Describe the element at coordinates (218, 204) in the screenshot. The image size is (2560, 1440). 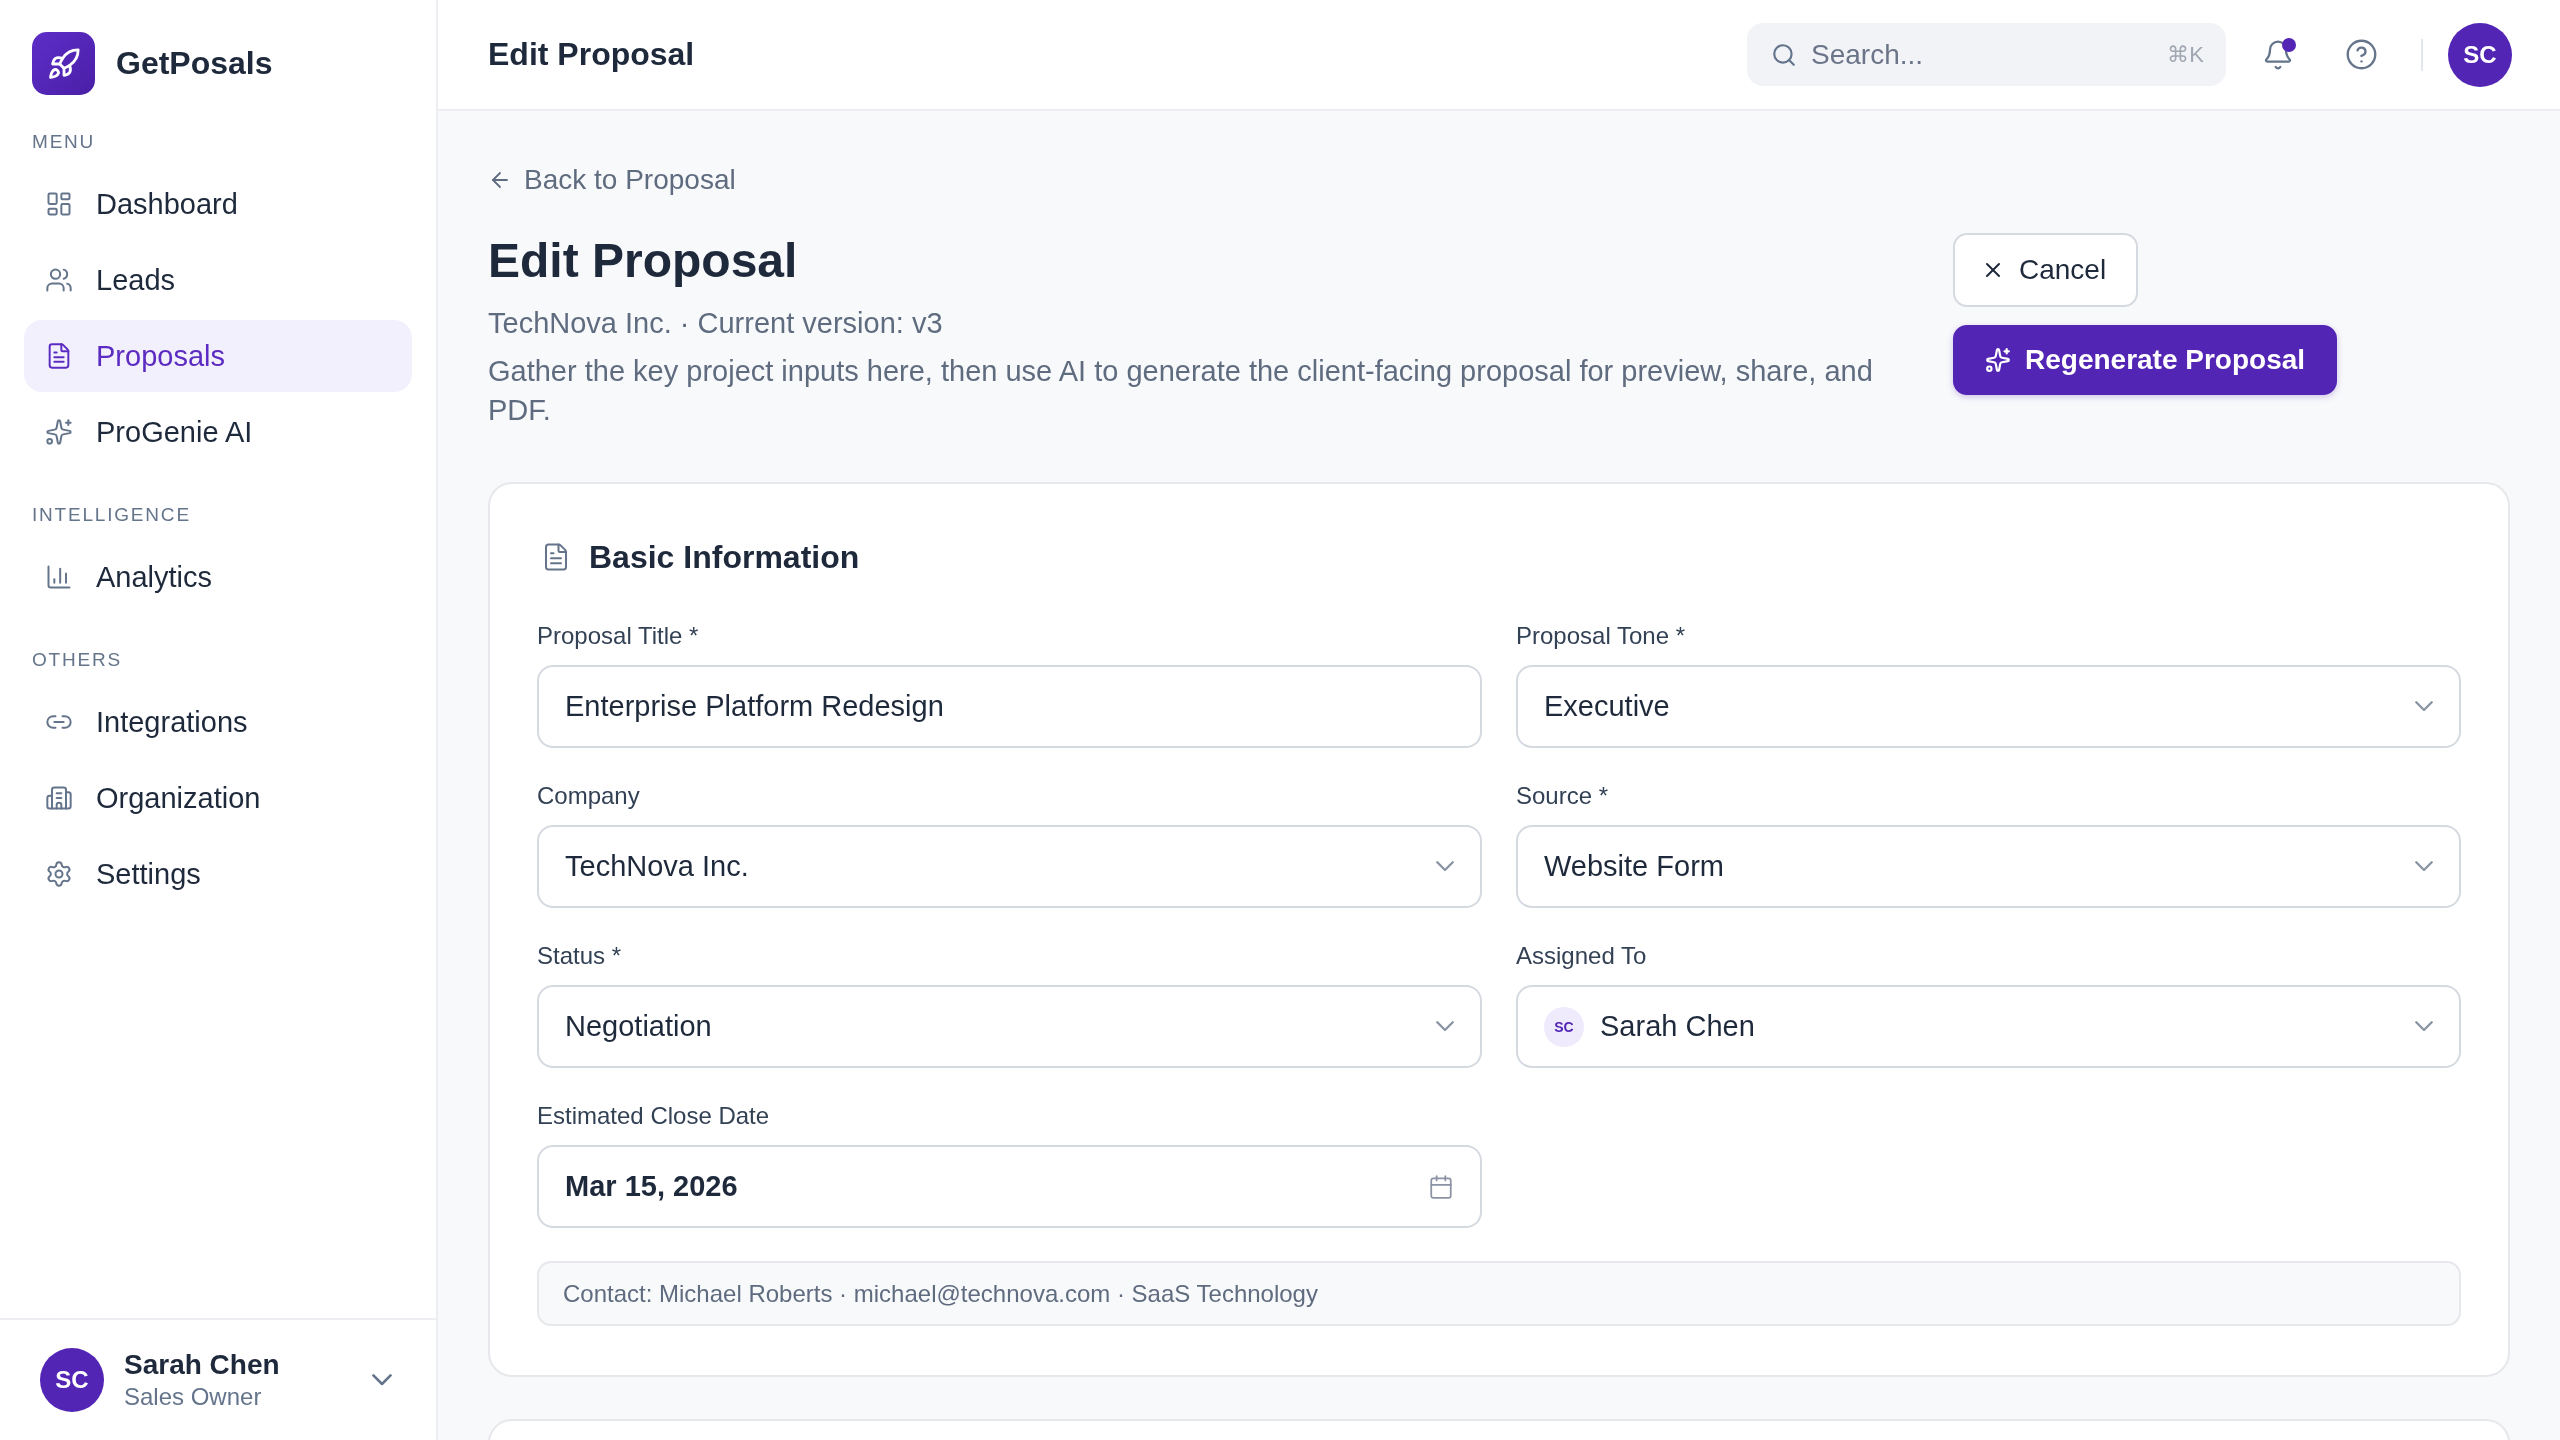
I see `nav-item: Dashboard` at that location.